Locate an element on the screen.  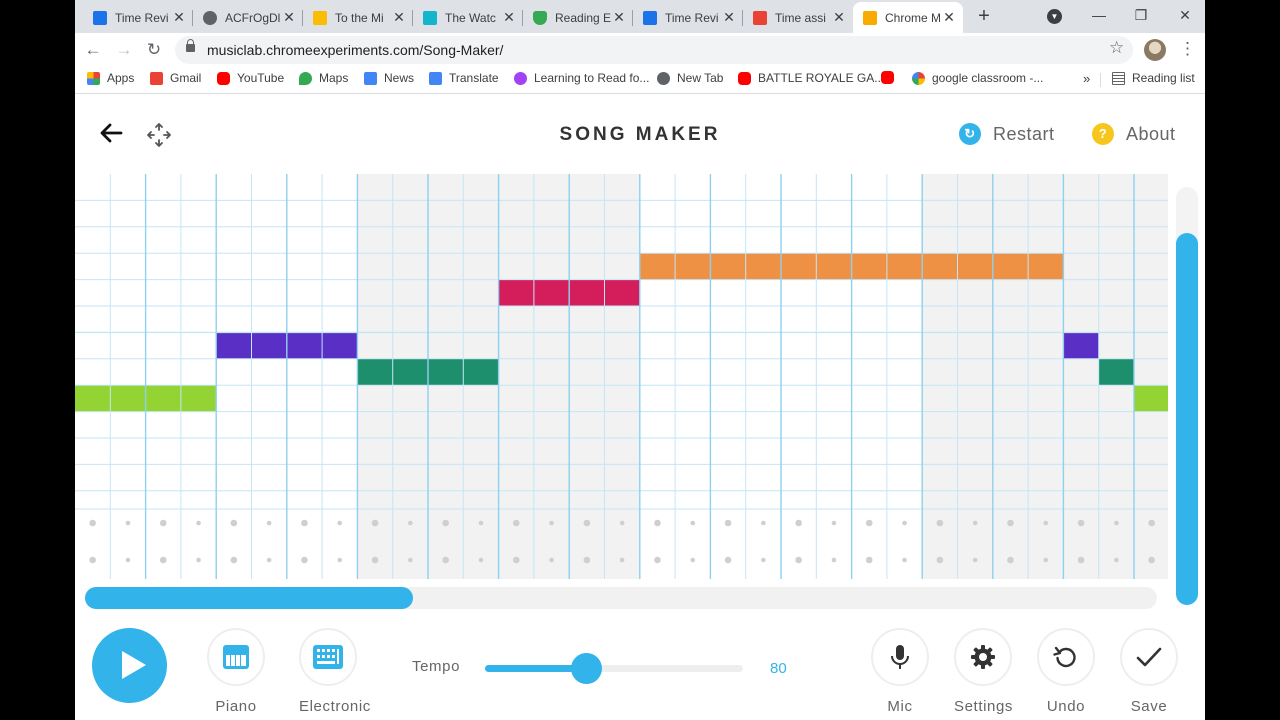
globe-icon is located at coordinates (663, 78).